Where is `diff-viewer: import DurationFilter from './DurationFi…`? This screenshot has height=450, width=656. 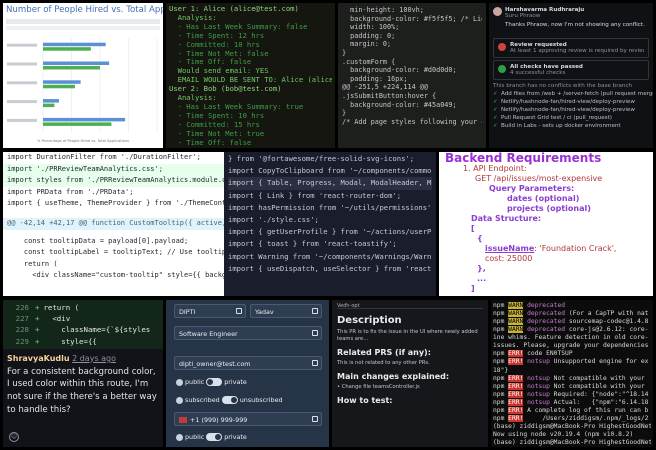
diff-viewer: import DurationFilter from './DurationFi… is located at coordinates (124, 224).